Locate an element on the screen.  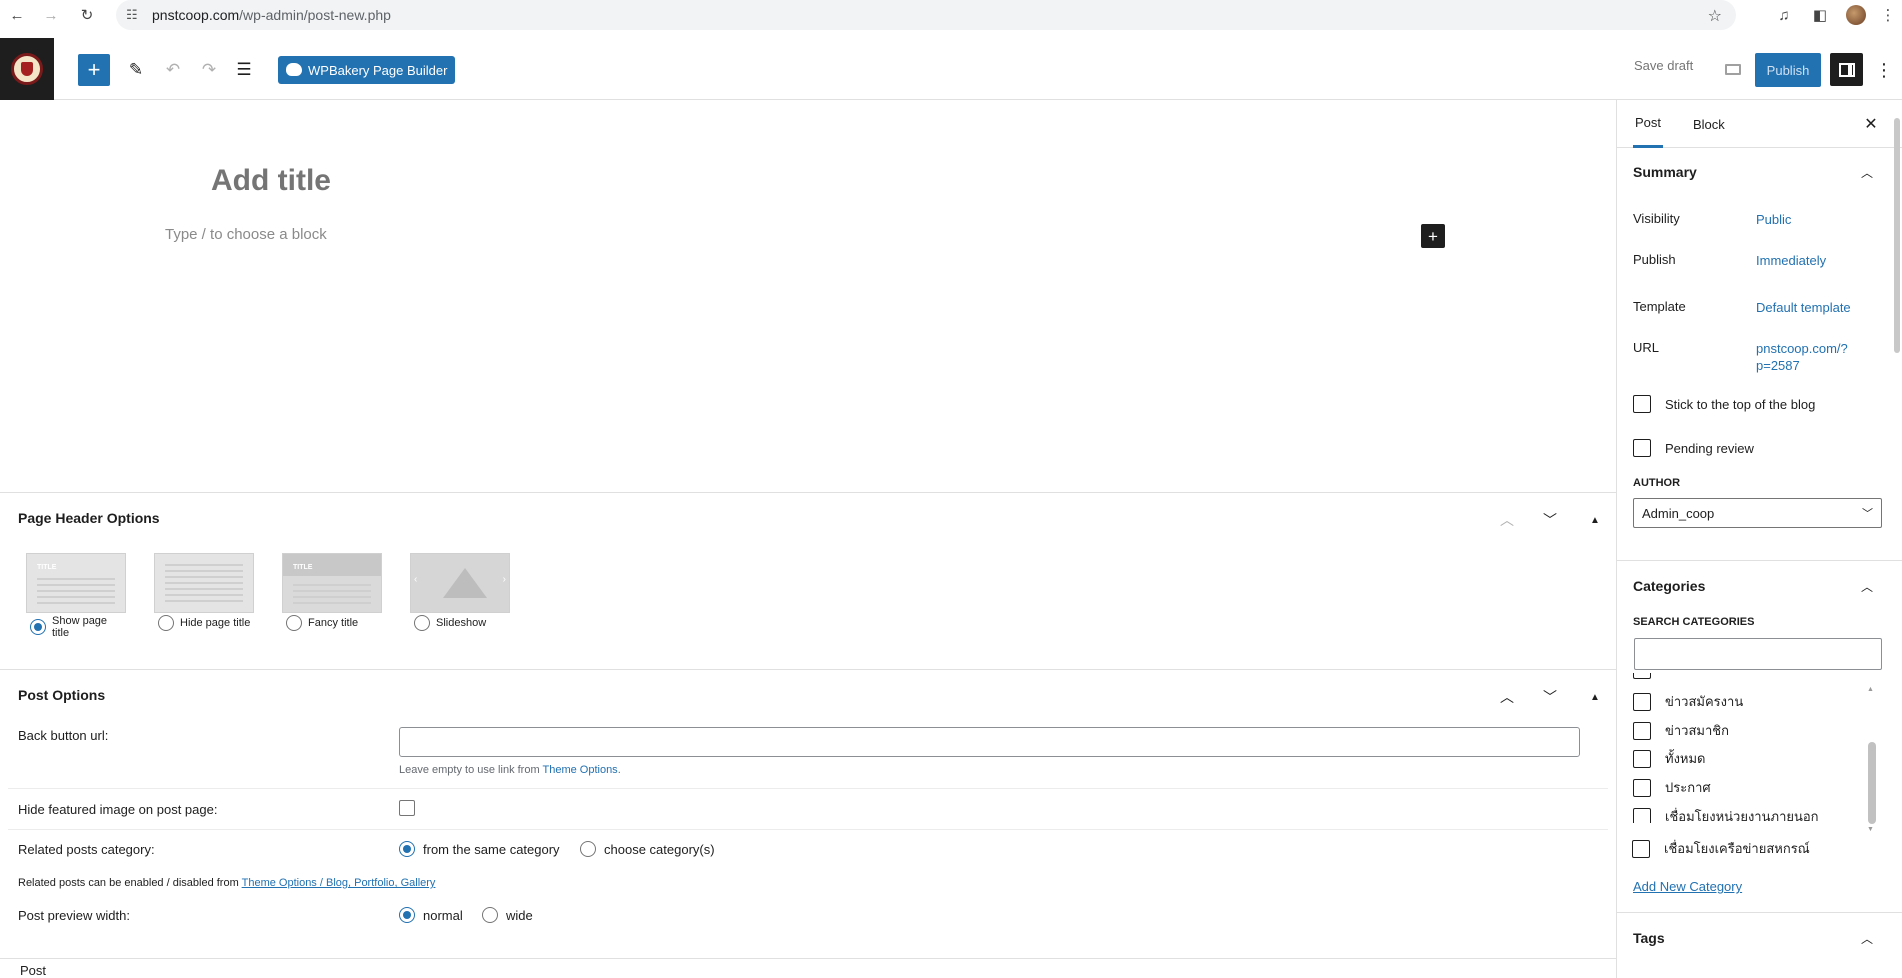
profile-avatar is located at coordinates (1856, 15).